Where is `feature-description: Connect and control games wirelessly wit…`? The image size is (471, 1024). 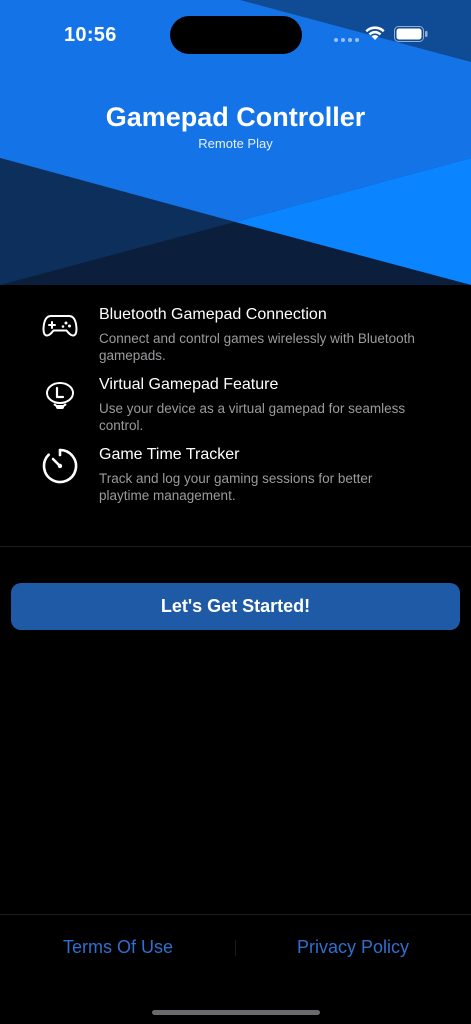
feature-description: Connect and control games wirelessly wit… is located at coordinates (257, 347).